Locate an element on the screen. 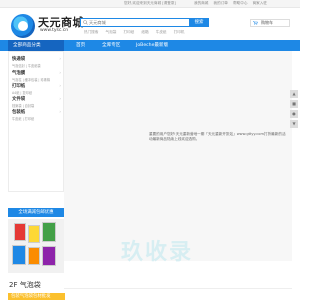  category-sub: A4纸 | 复印纸 is located at coordinates (22, 92).